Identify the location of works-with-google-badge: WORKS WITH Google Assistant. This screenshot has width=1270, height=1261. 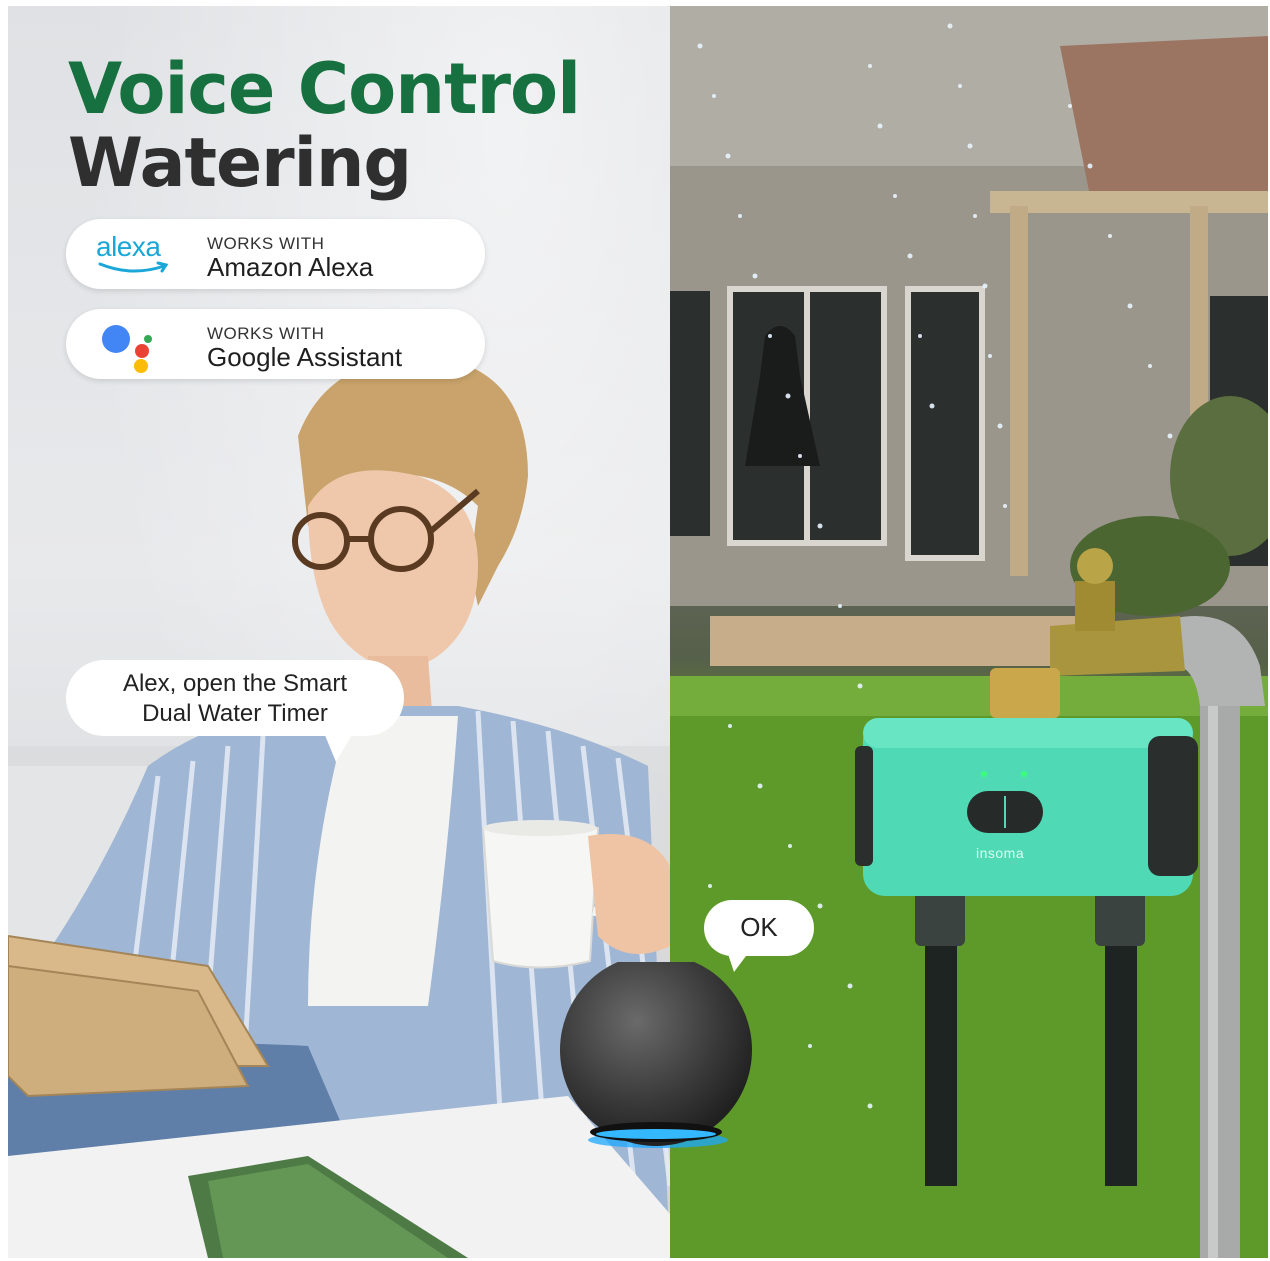
(275, 344).